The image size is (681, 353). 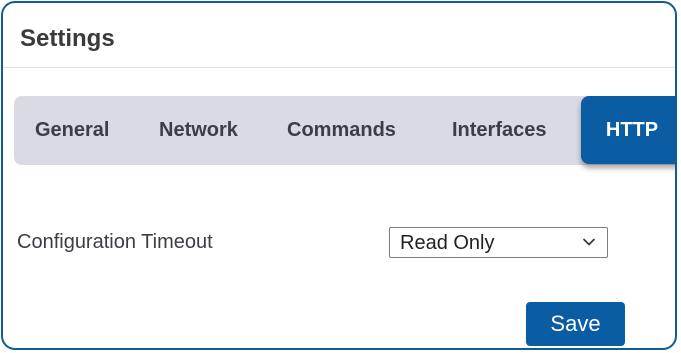 I want to click on tab-http: HTTP, so click(x=628, y=130).